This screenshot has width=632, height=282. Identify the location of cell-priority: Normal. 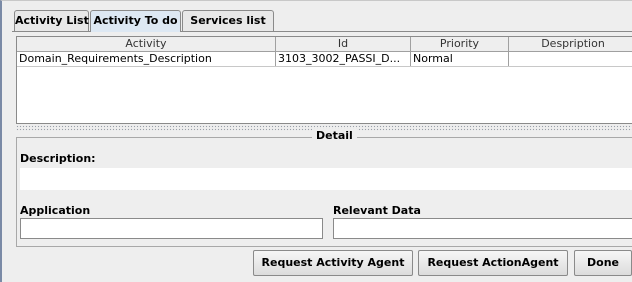
(460, 59).